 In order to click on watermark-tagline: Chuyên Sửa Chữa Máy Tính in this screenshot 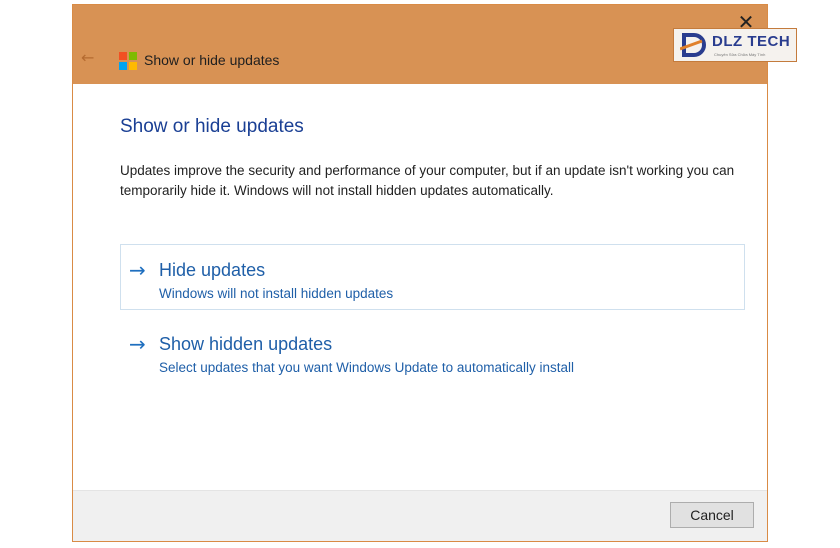, I will do `click(740, 54)`.